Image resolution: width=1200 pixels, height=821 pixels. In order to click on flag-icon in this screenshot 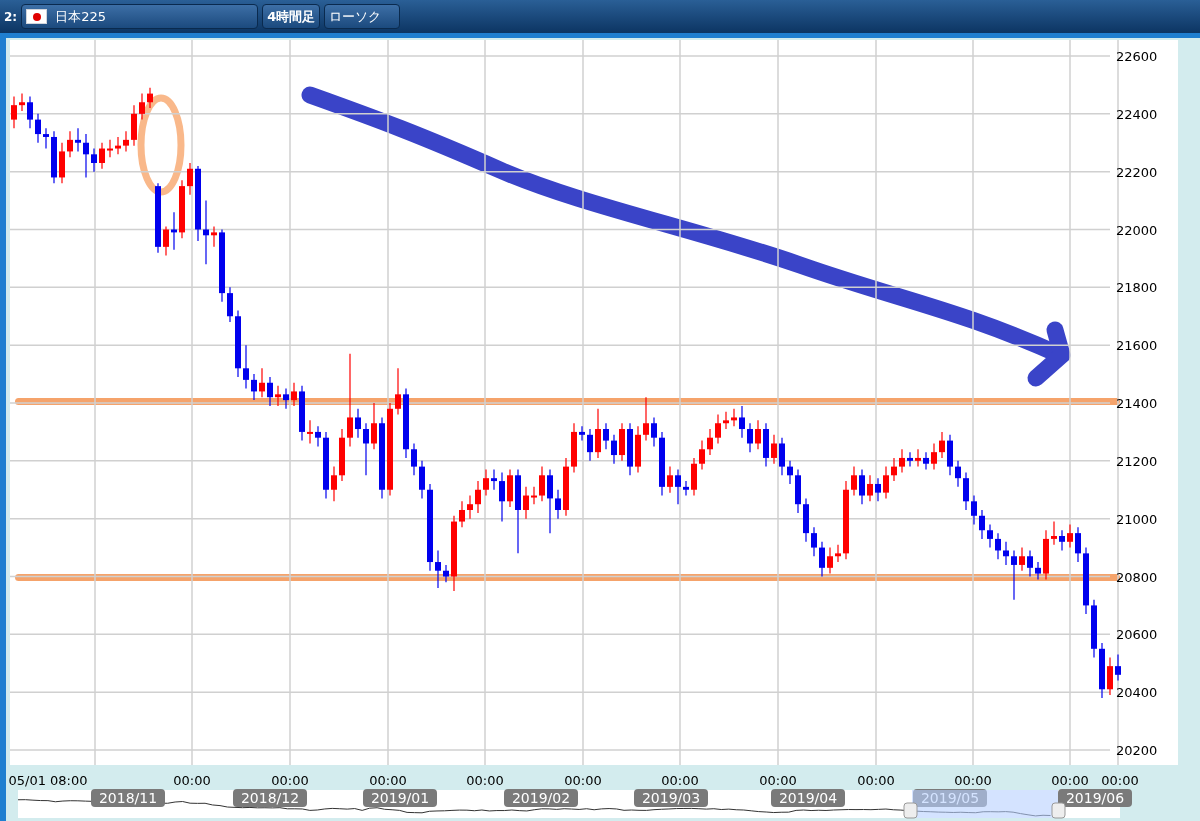, I will do `click(37, 16)`.